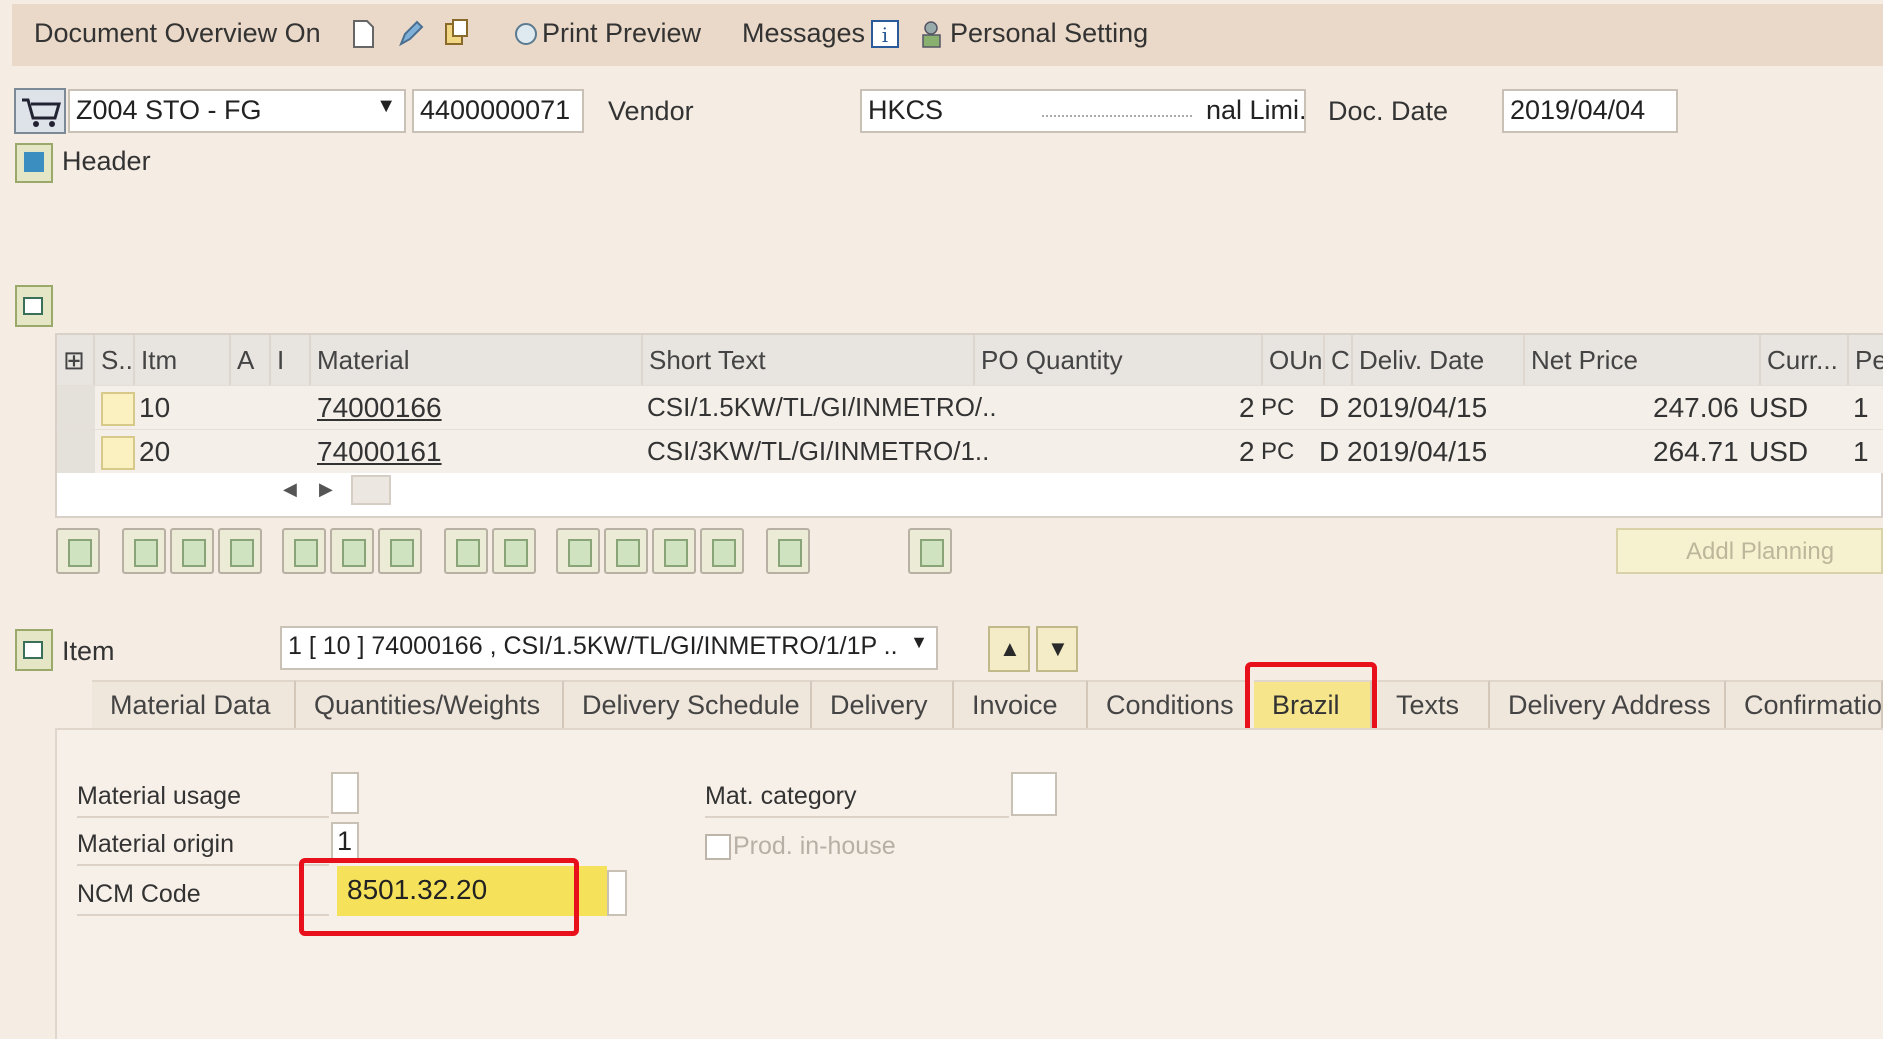  Describe the element at coordinates (345, 793) in the screenshot. I see `material-usage-field` at that location.